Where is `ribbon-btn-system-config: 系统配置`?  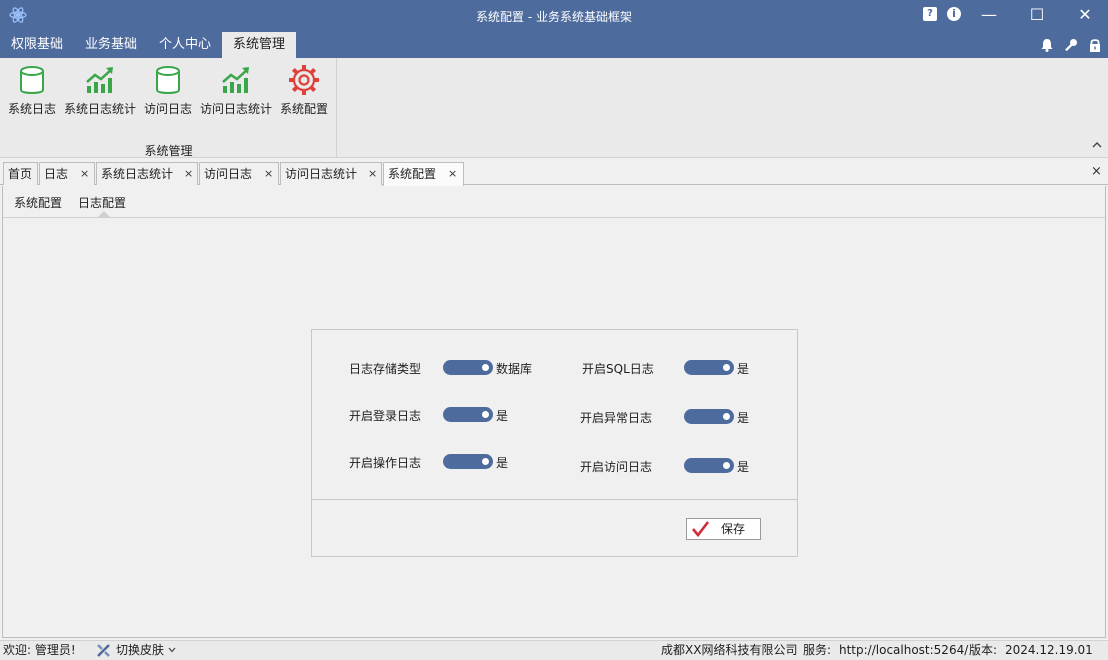 ribbon-btn-system-config: 系统配置 is located at coordinates (304, 94).